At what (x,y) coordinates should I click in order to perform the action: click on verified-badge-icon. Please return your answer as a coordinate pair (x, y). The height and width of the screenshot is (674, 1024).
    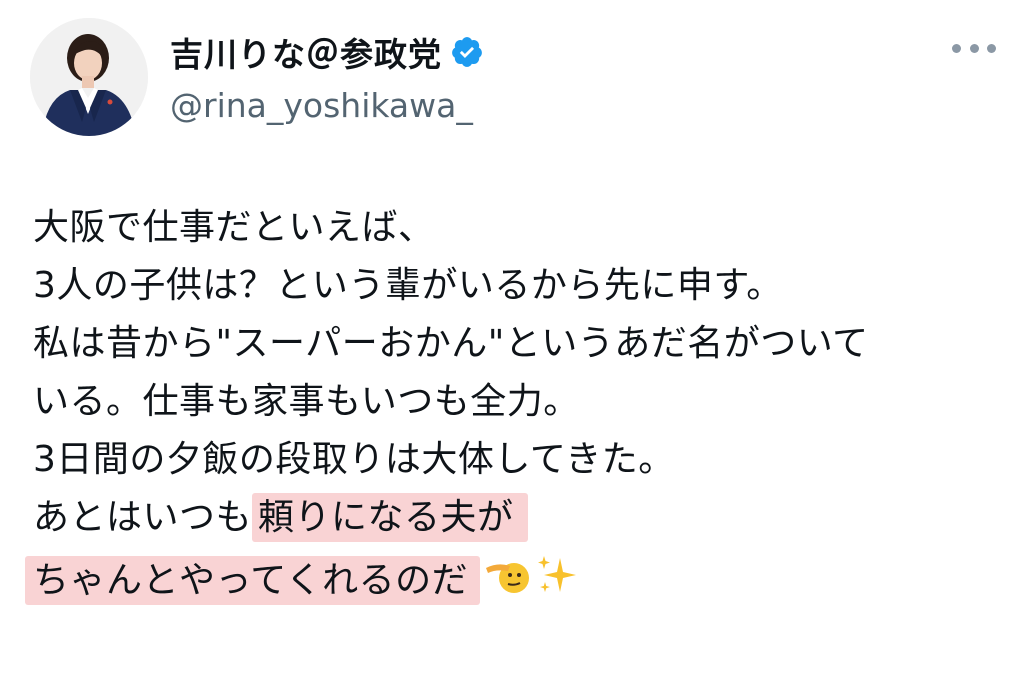
    Looking at the image, I should click on (467, 52).